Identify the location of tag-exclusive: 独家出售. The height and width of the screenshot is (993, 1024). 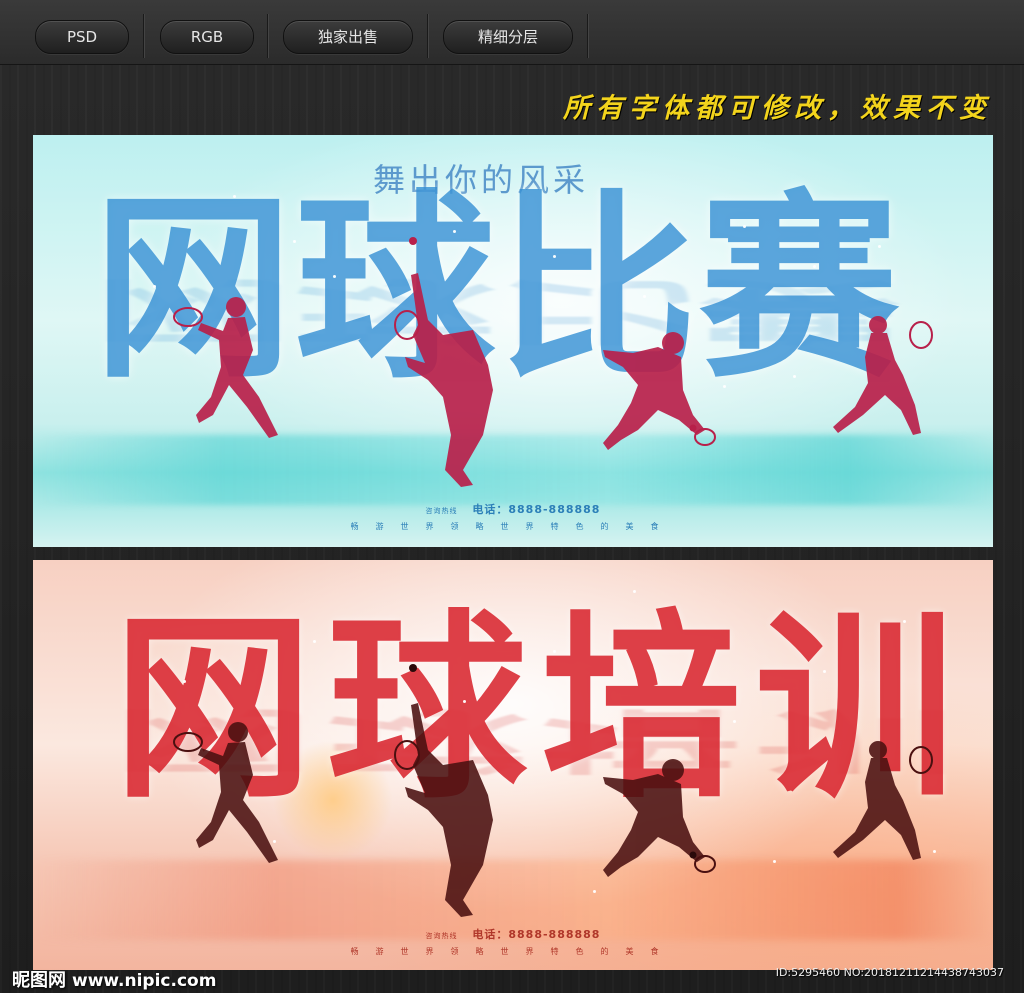
(348, 37).